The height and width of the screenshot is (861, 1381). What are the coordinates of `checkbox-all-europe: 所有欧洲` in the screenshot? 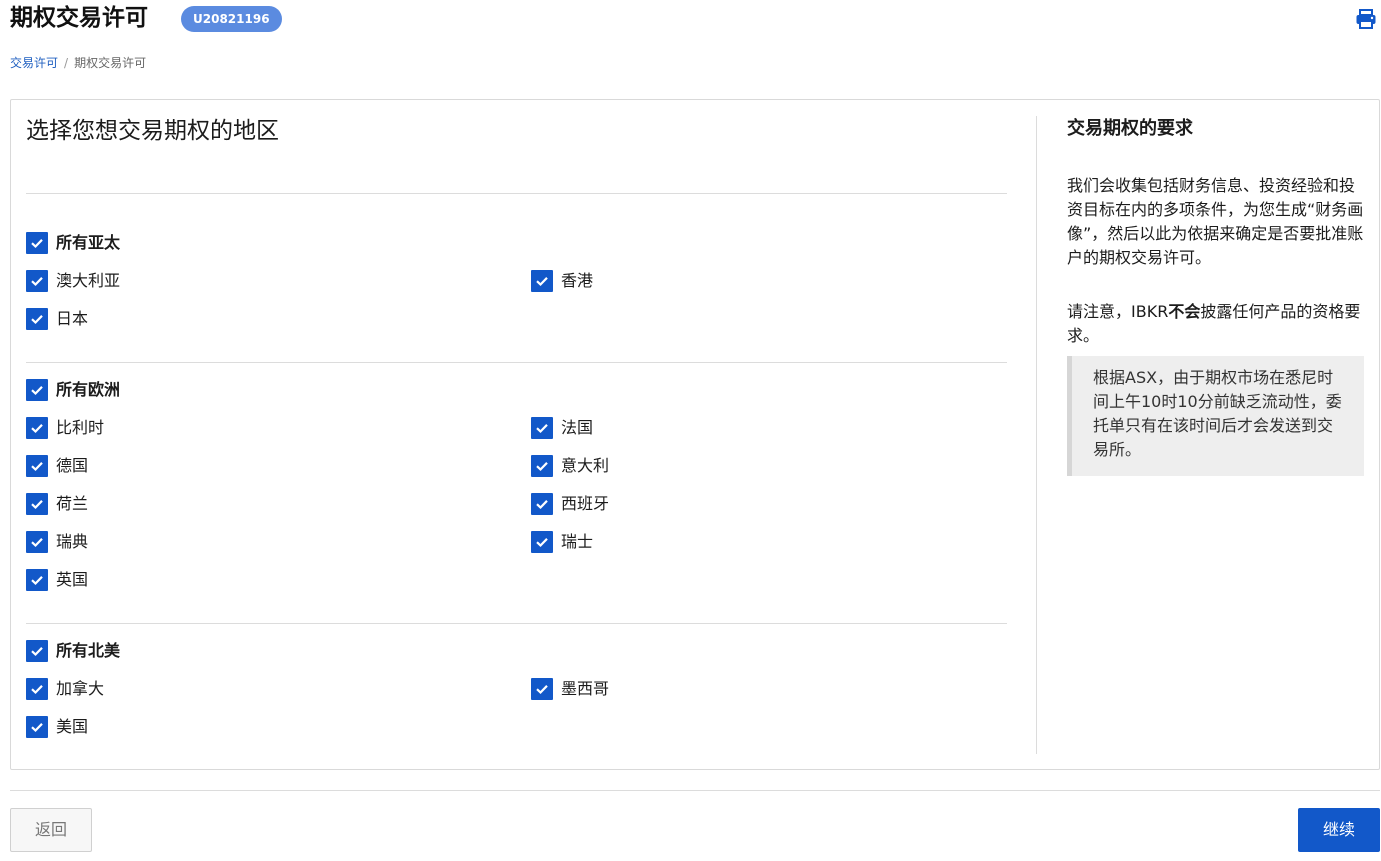 It's located at (73, 390).